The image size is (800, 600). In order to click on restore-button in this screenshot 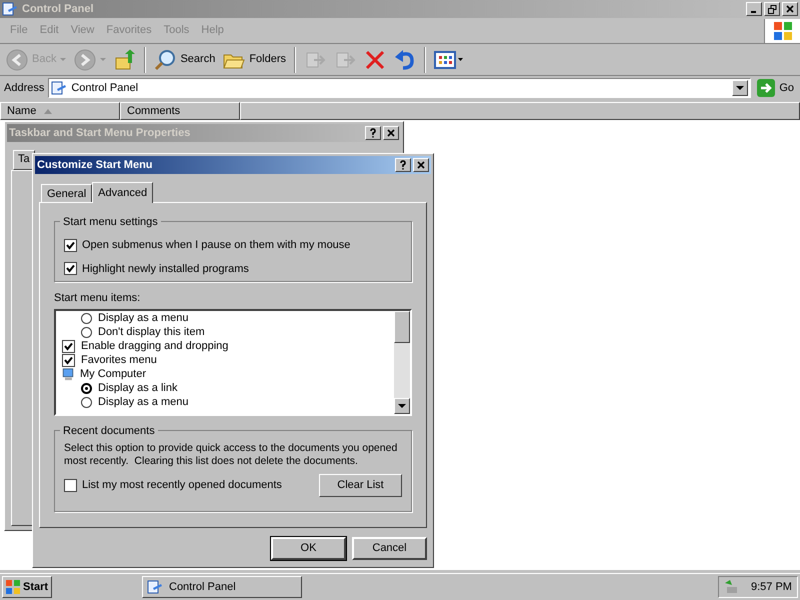, I will do `click(772, 9)`.